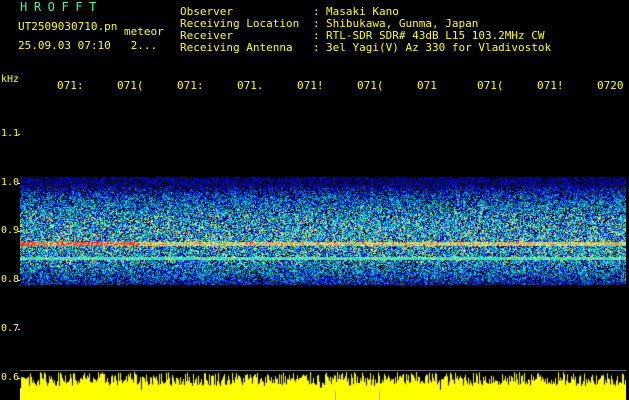 This screenshot has height=400, width=629. I want to click on app-title: HROFFT, so click(61, 7).